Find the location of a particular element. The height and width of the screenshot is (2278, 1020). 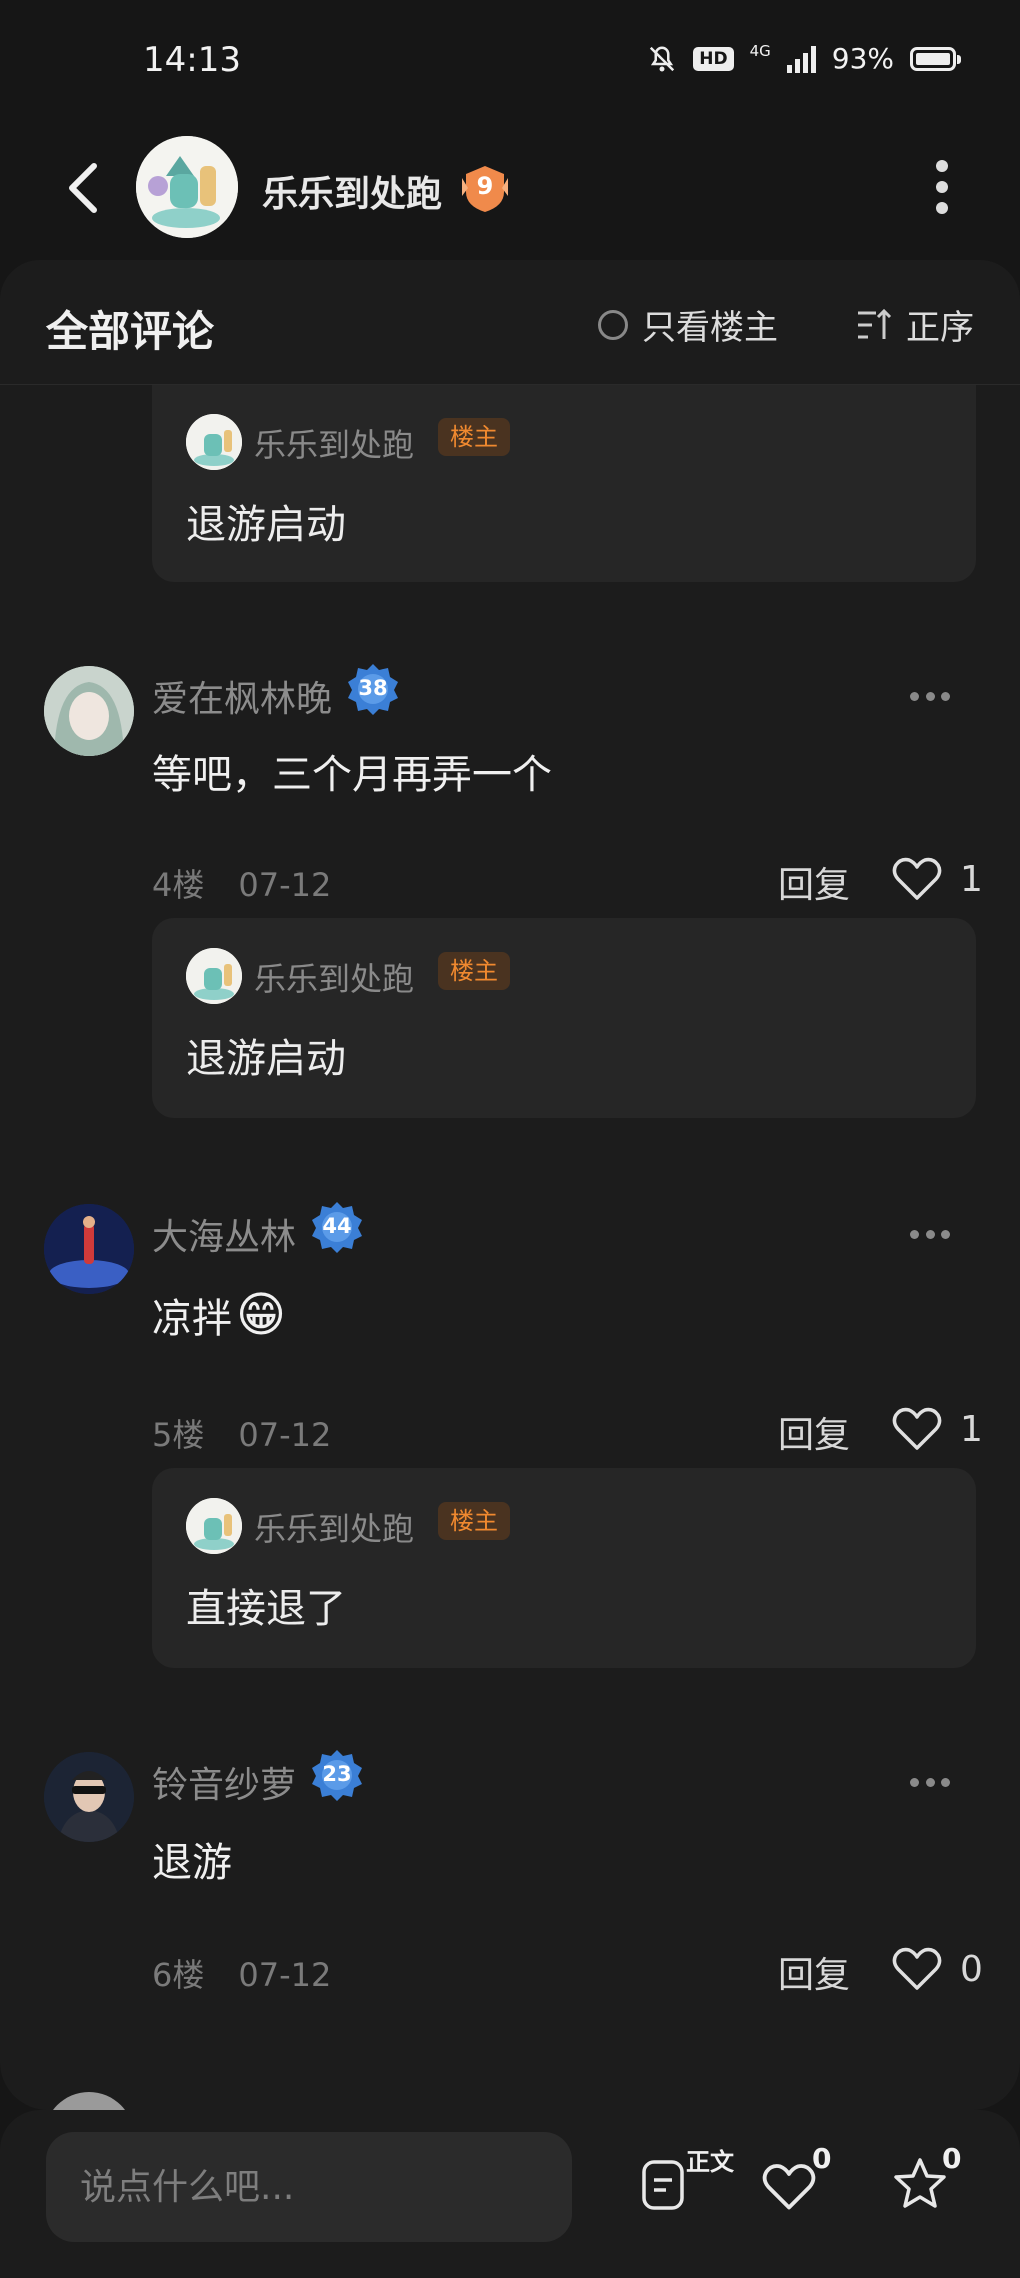

commenter-name: 爱在枫林晚 is located at coordinates (242, 696).